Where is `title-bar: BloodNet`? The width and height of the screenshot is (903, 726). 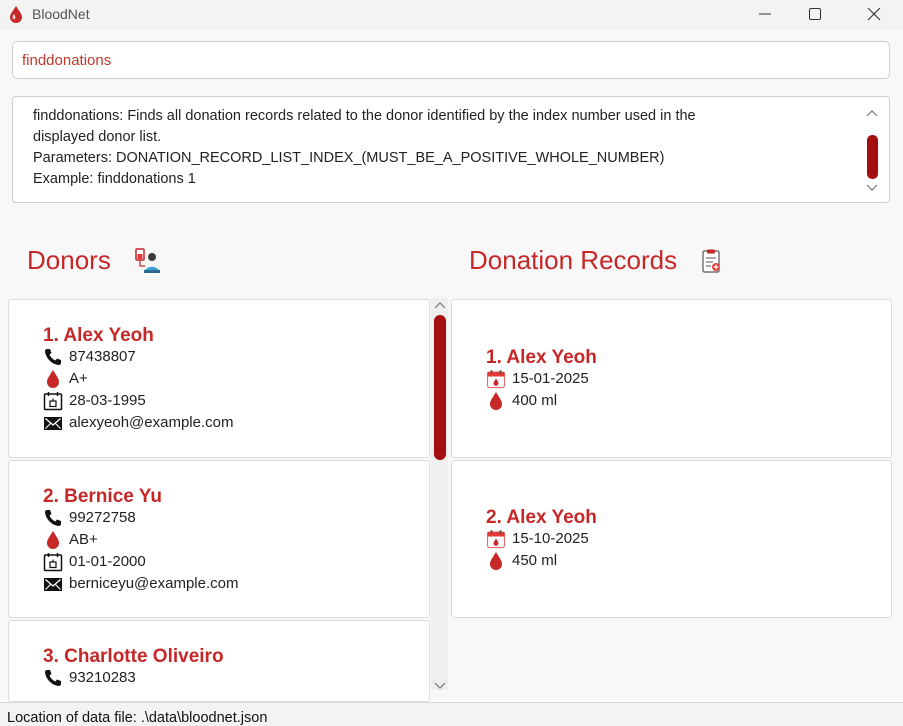 title-bar: BloodNet is located at coordinates (451, 15).